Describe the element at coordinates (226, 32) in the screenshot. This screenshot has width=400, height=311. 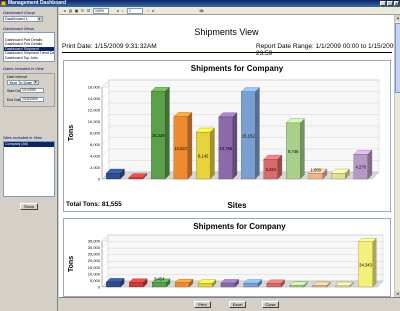
I see `report-title: Shipments View` at that location.